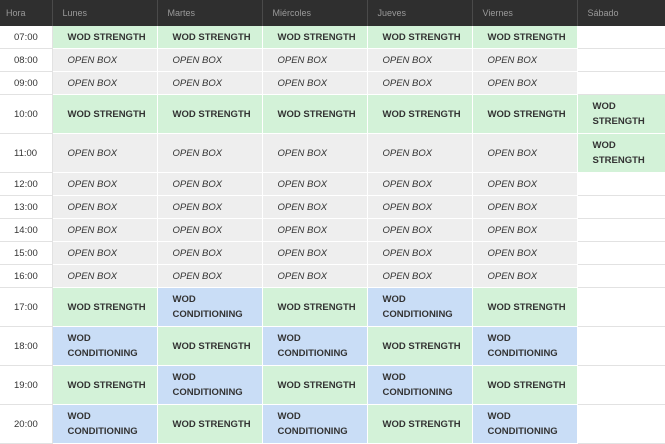 The height and width of the screenshot is (444, 665). I want to click on hour-cell: 09:00, so click(26, 83).